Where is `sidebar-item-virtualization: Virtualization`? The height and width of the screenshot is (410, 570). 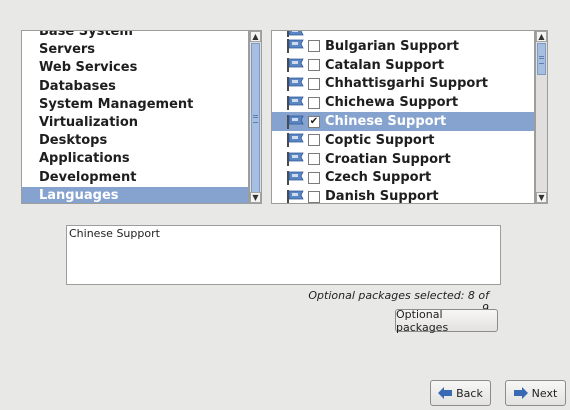
sidebar-item-virtualization: Virtualization is located at coordinates (135, 123).